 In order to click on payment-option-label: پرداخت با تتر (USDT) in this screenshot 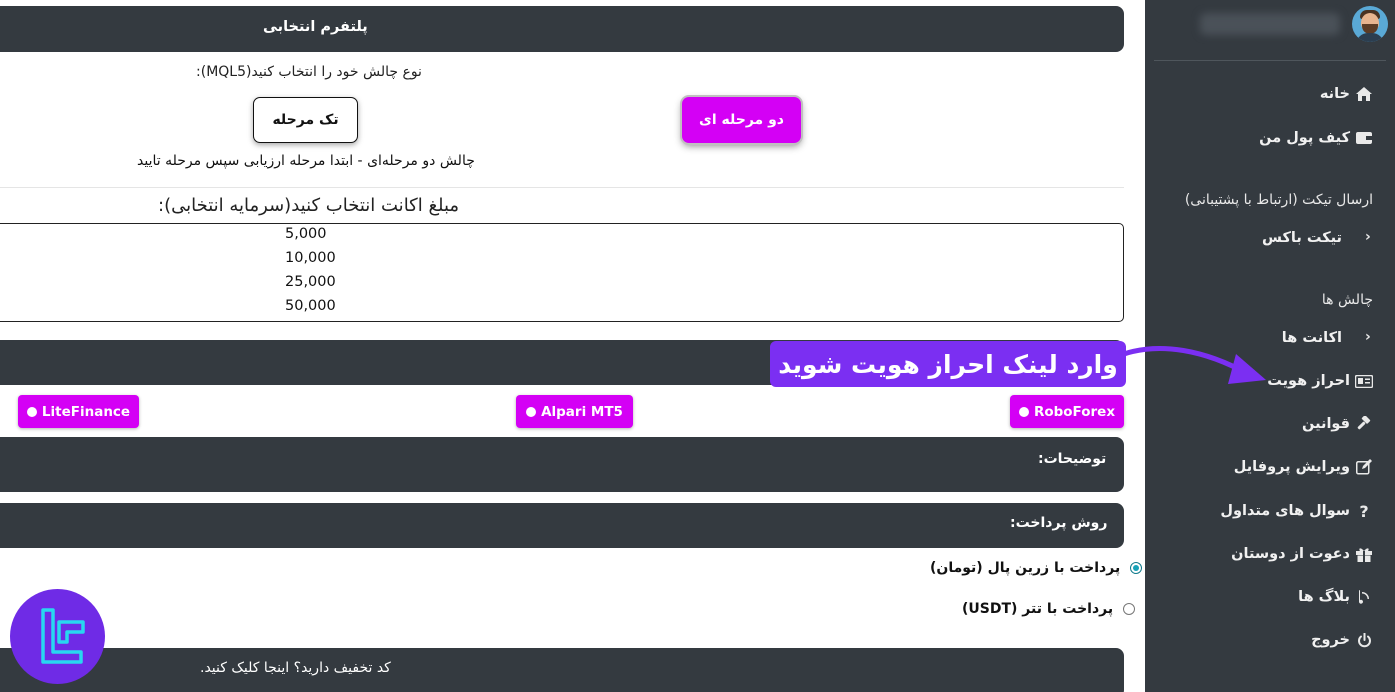, I will do `click(1038, 609)`.